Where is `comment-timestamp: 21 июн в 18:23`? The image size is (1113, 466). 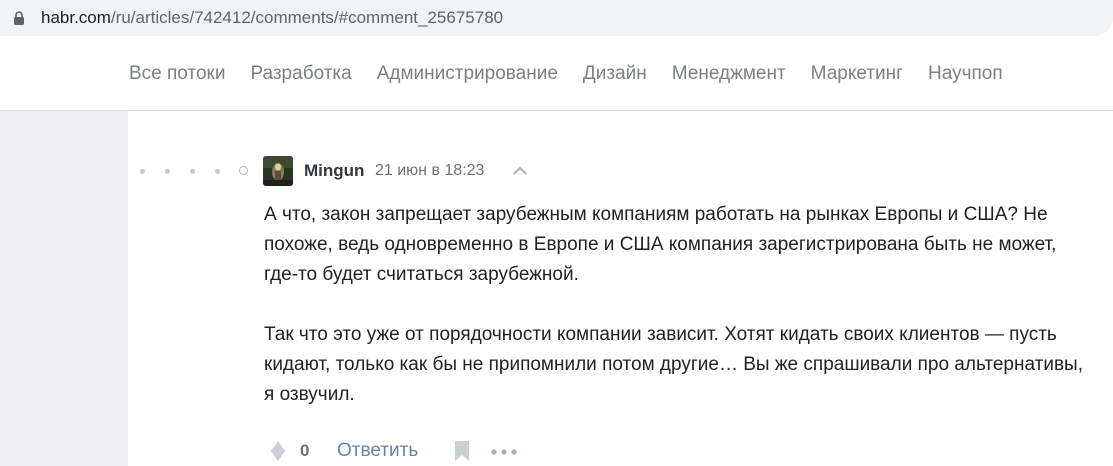 comment-timestamp: 21 июн в 18:23 is located at coordinates (429, 171).